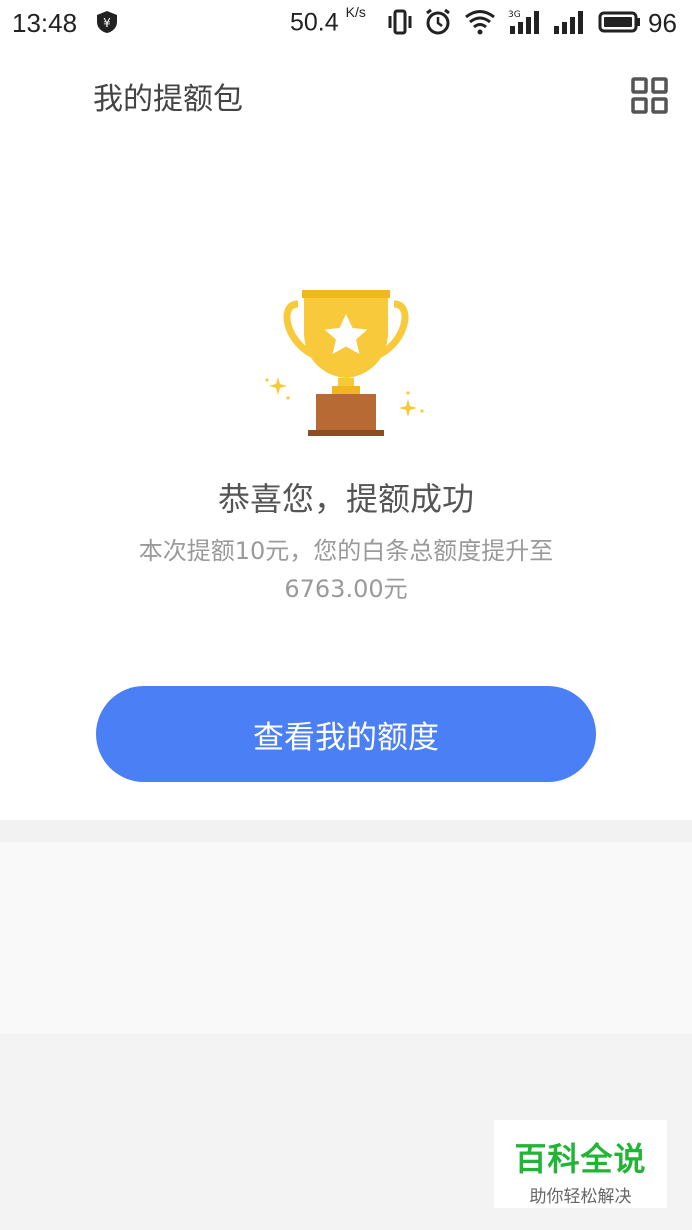 The image size is (692, 1230). Describe the element at coordinates (346, 831) in the screenshot. I see `section-divider` at that location.